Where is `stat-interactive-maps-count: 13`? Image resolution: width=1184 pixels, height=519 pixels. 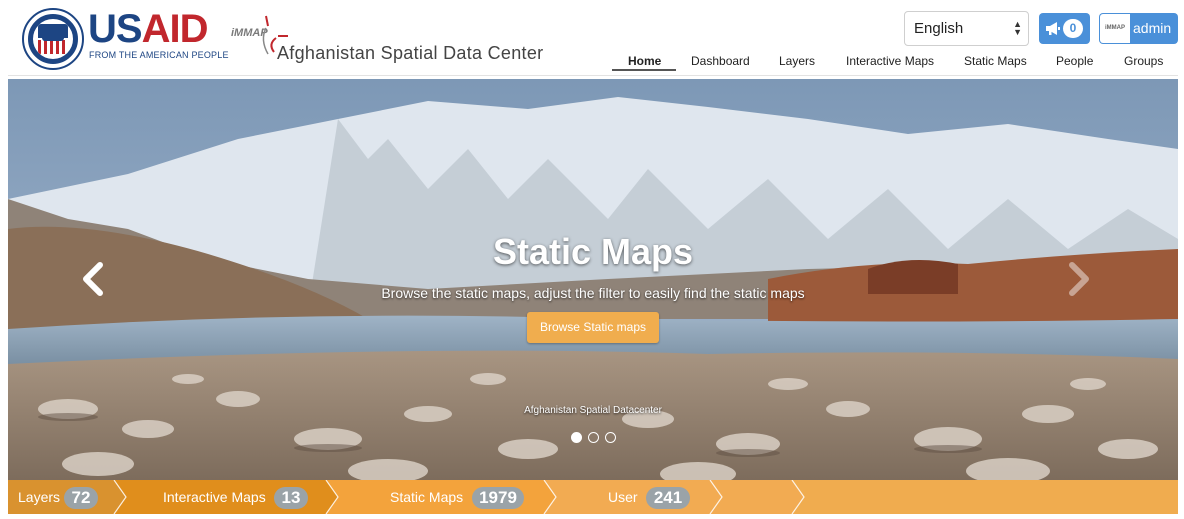
stat-interactive-maps-count: 13 is located at coordinates (291, 498).